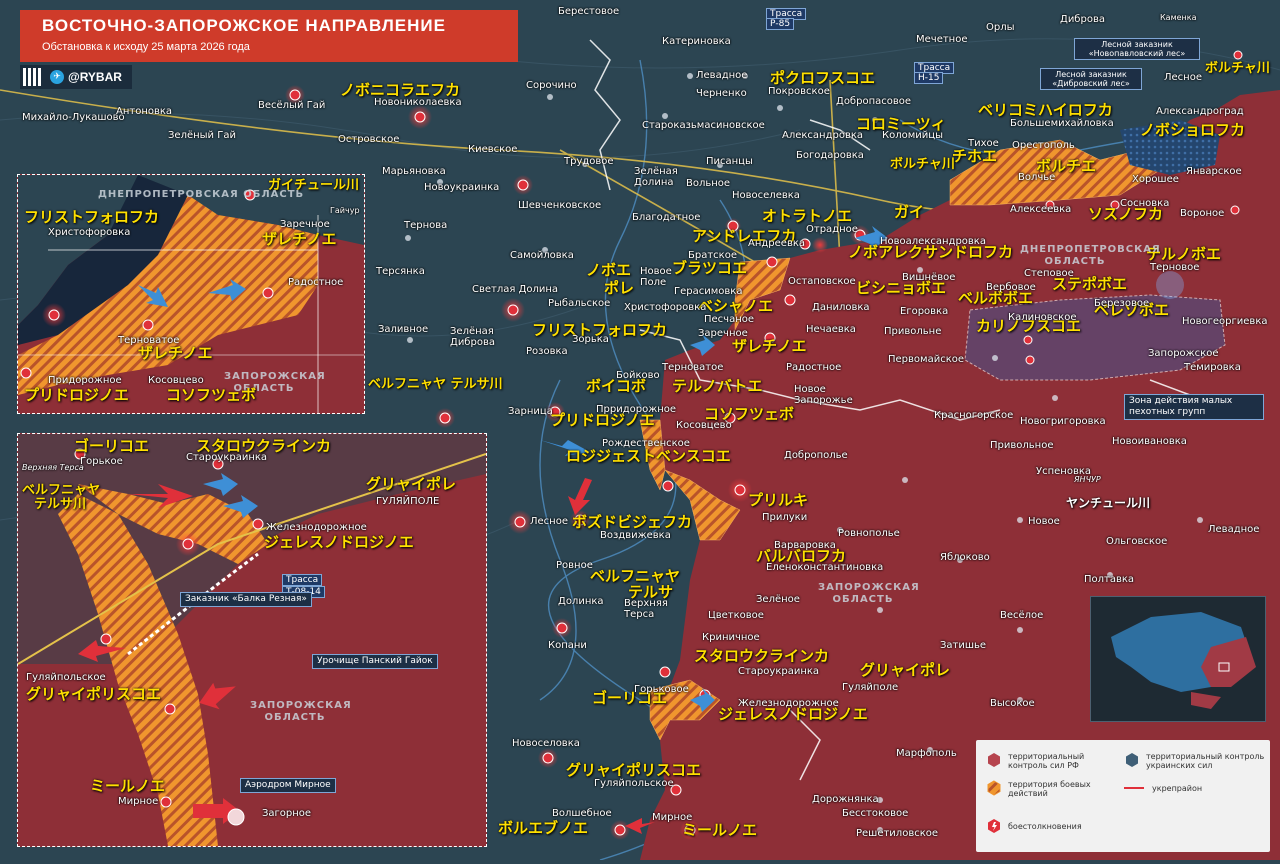 This screenshot has width=1280, height=864. What do you see at coordinates (244, 25) in the screenshot?
I see `map-title: ВОСТОЧНО-ЗАПОРОЖСКОЕ НАПРАВЛЕНИЕ` at bounding box center [244, 25].